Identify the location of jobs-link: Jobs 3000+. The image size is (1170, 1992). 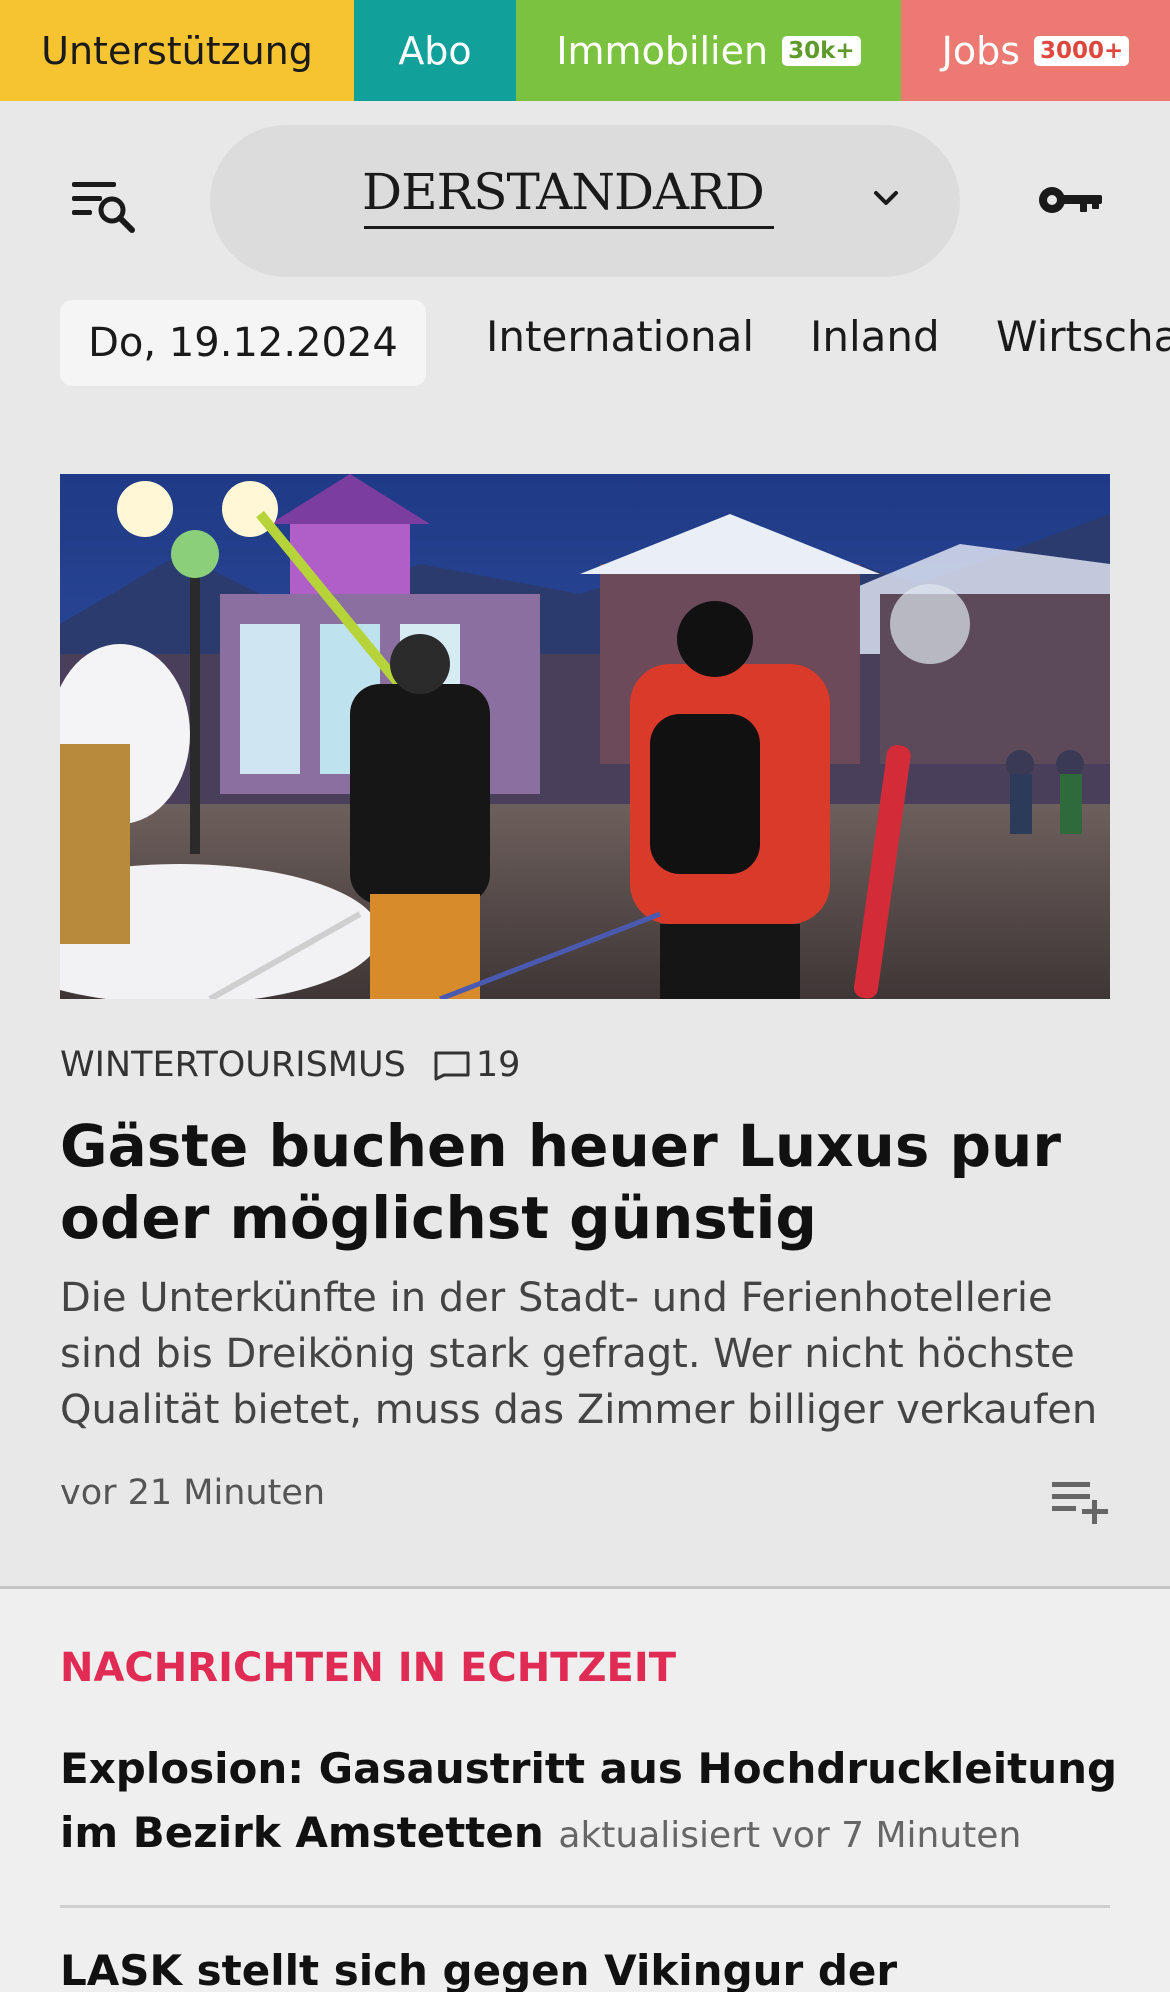
(1035, 50).